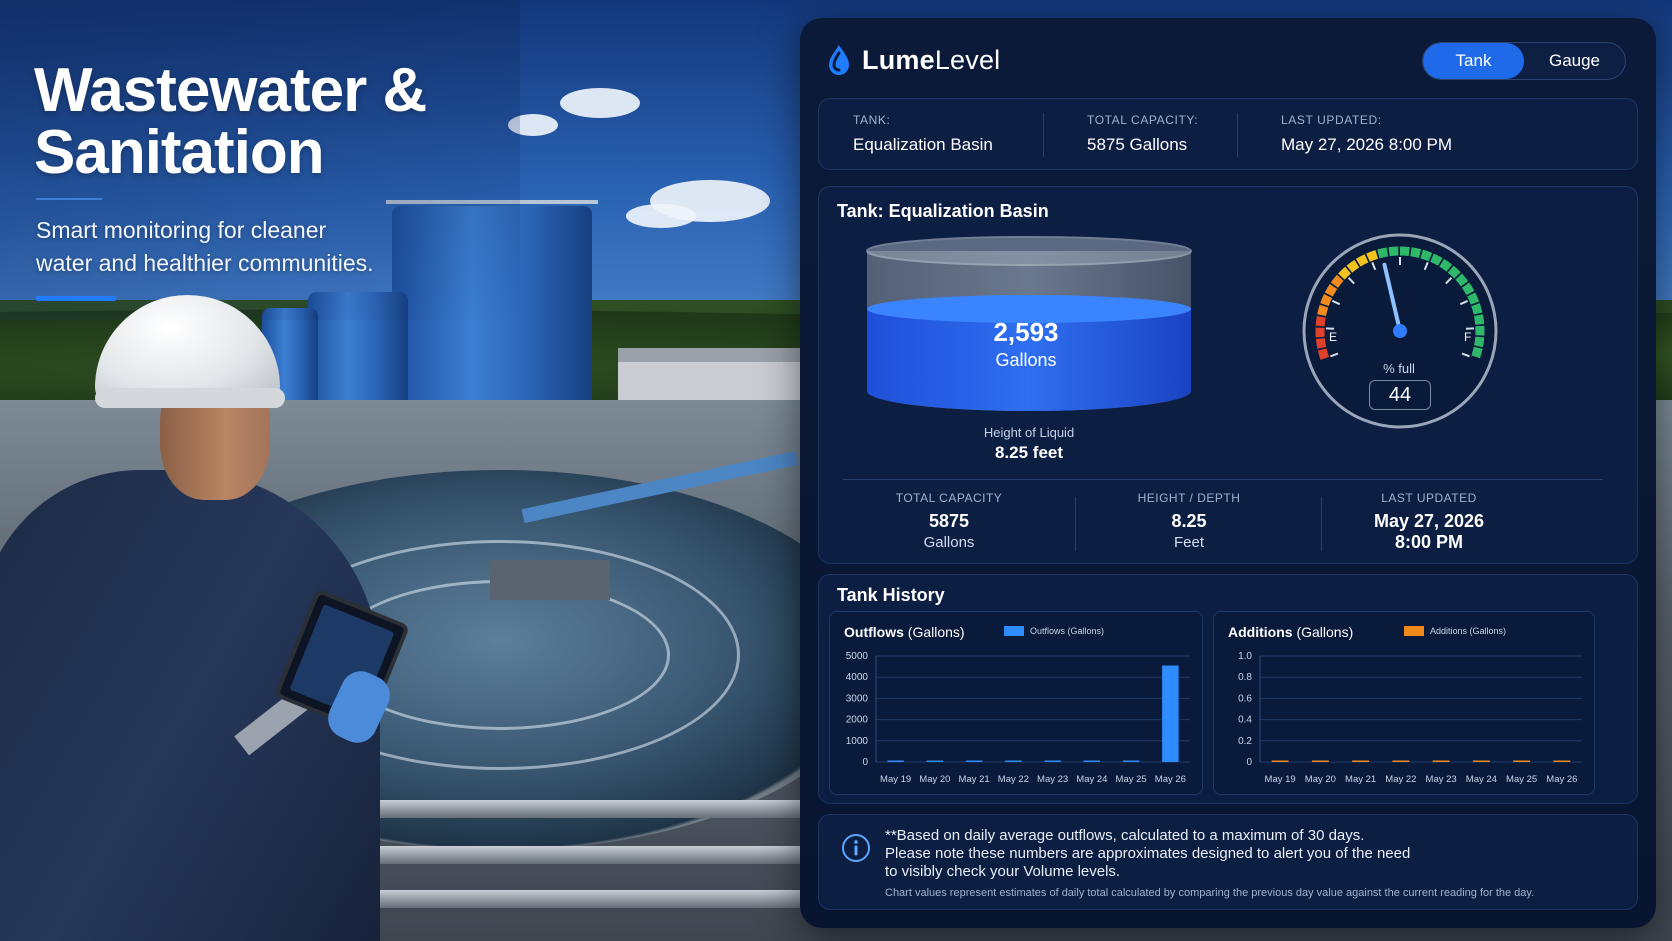  Describe the element at coordinates (1245, 720) in the screenshot. I see `y-tick-label: 0.4` at that location.